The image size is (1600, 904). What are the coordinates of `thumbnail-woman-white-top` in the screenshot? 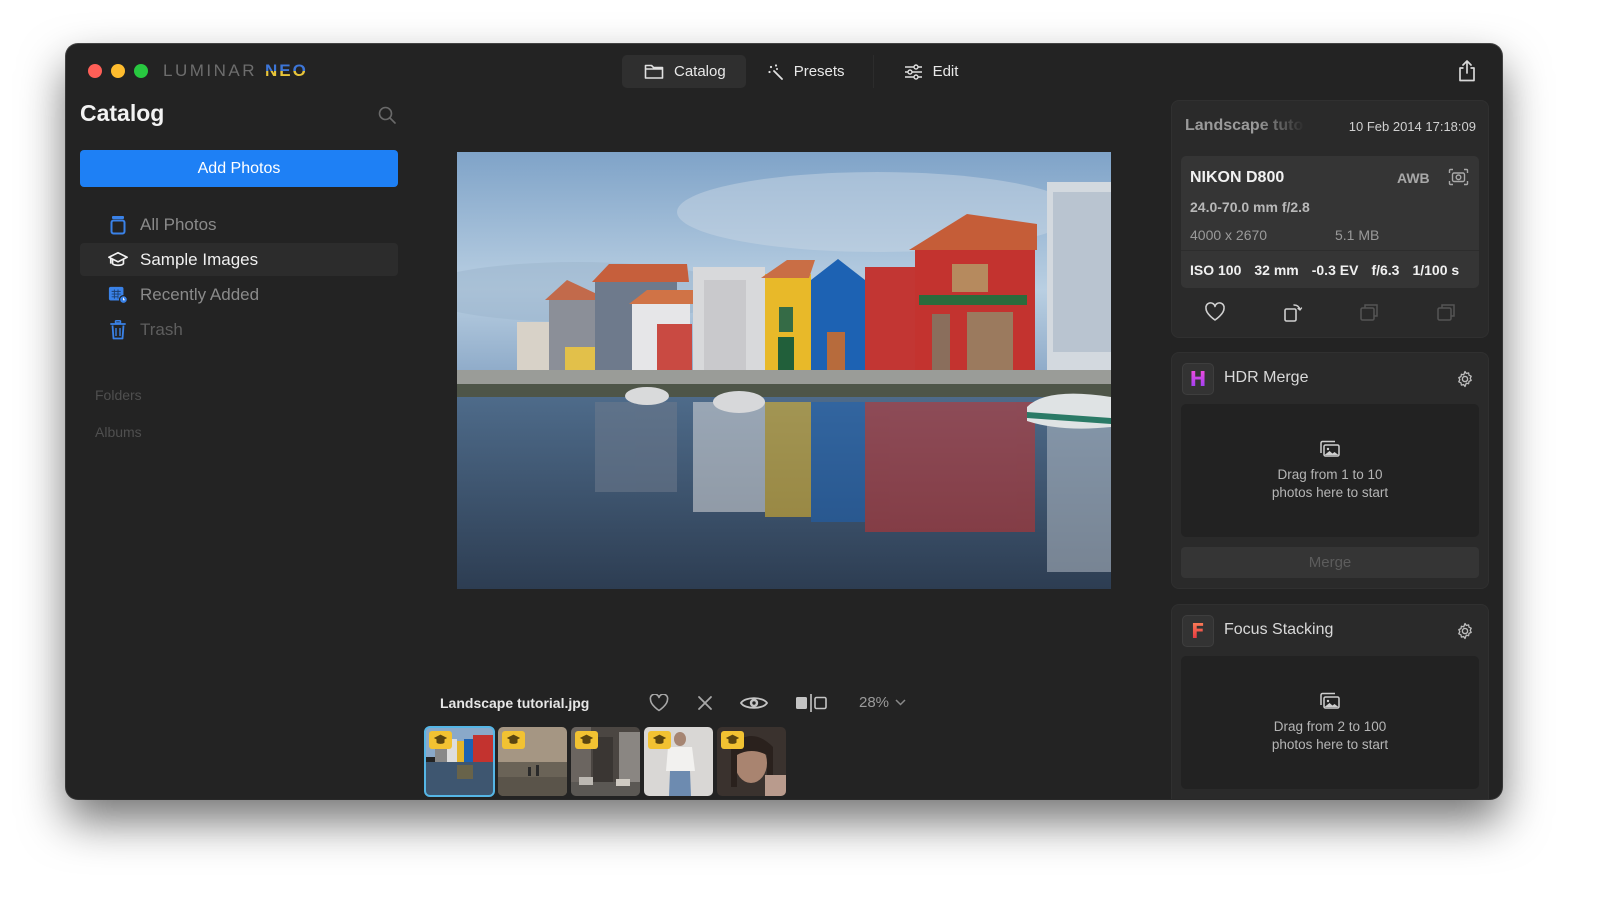 It's located at (678, 761).